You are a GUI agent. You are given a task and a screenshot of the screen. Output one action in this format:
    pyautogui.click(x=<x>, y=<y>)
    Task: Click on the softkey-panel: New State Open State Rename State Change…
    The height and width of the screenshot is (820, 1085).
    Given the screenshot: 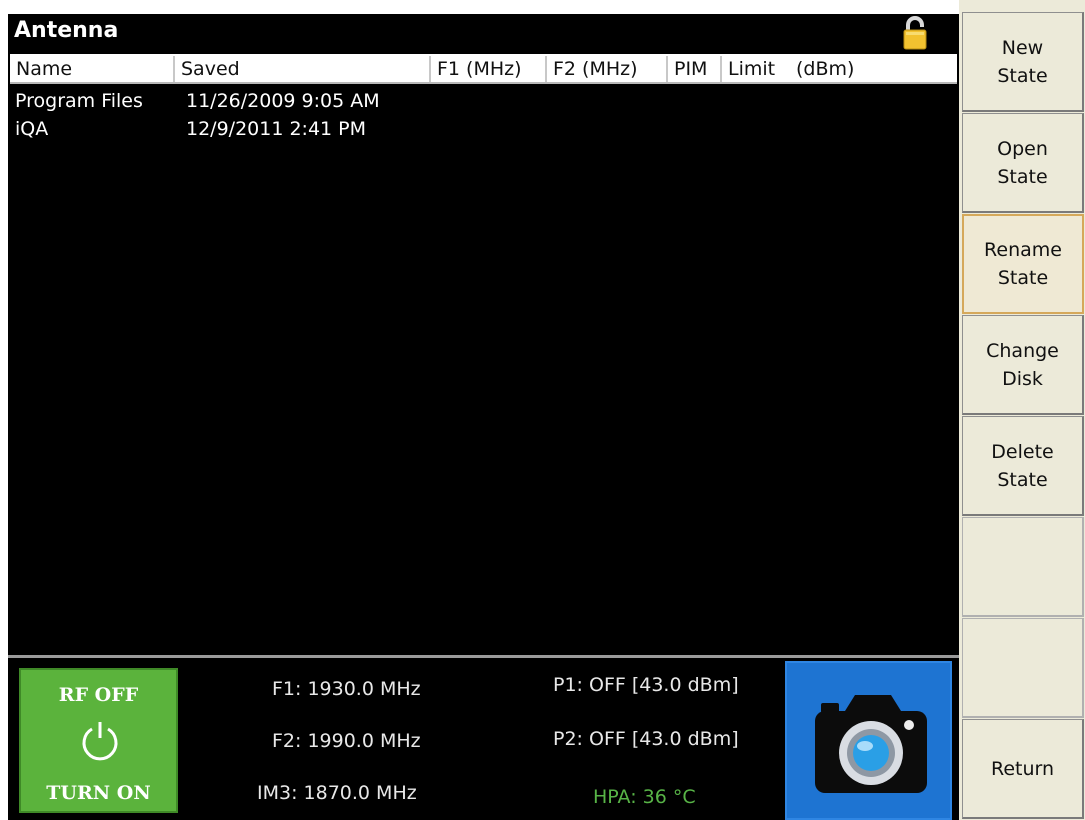 What is the action you would take?
    pyautogui.click(x=1022, y=410)
    